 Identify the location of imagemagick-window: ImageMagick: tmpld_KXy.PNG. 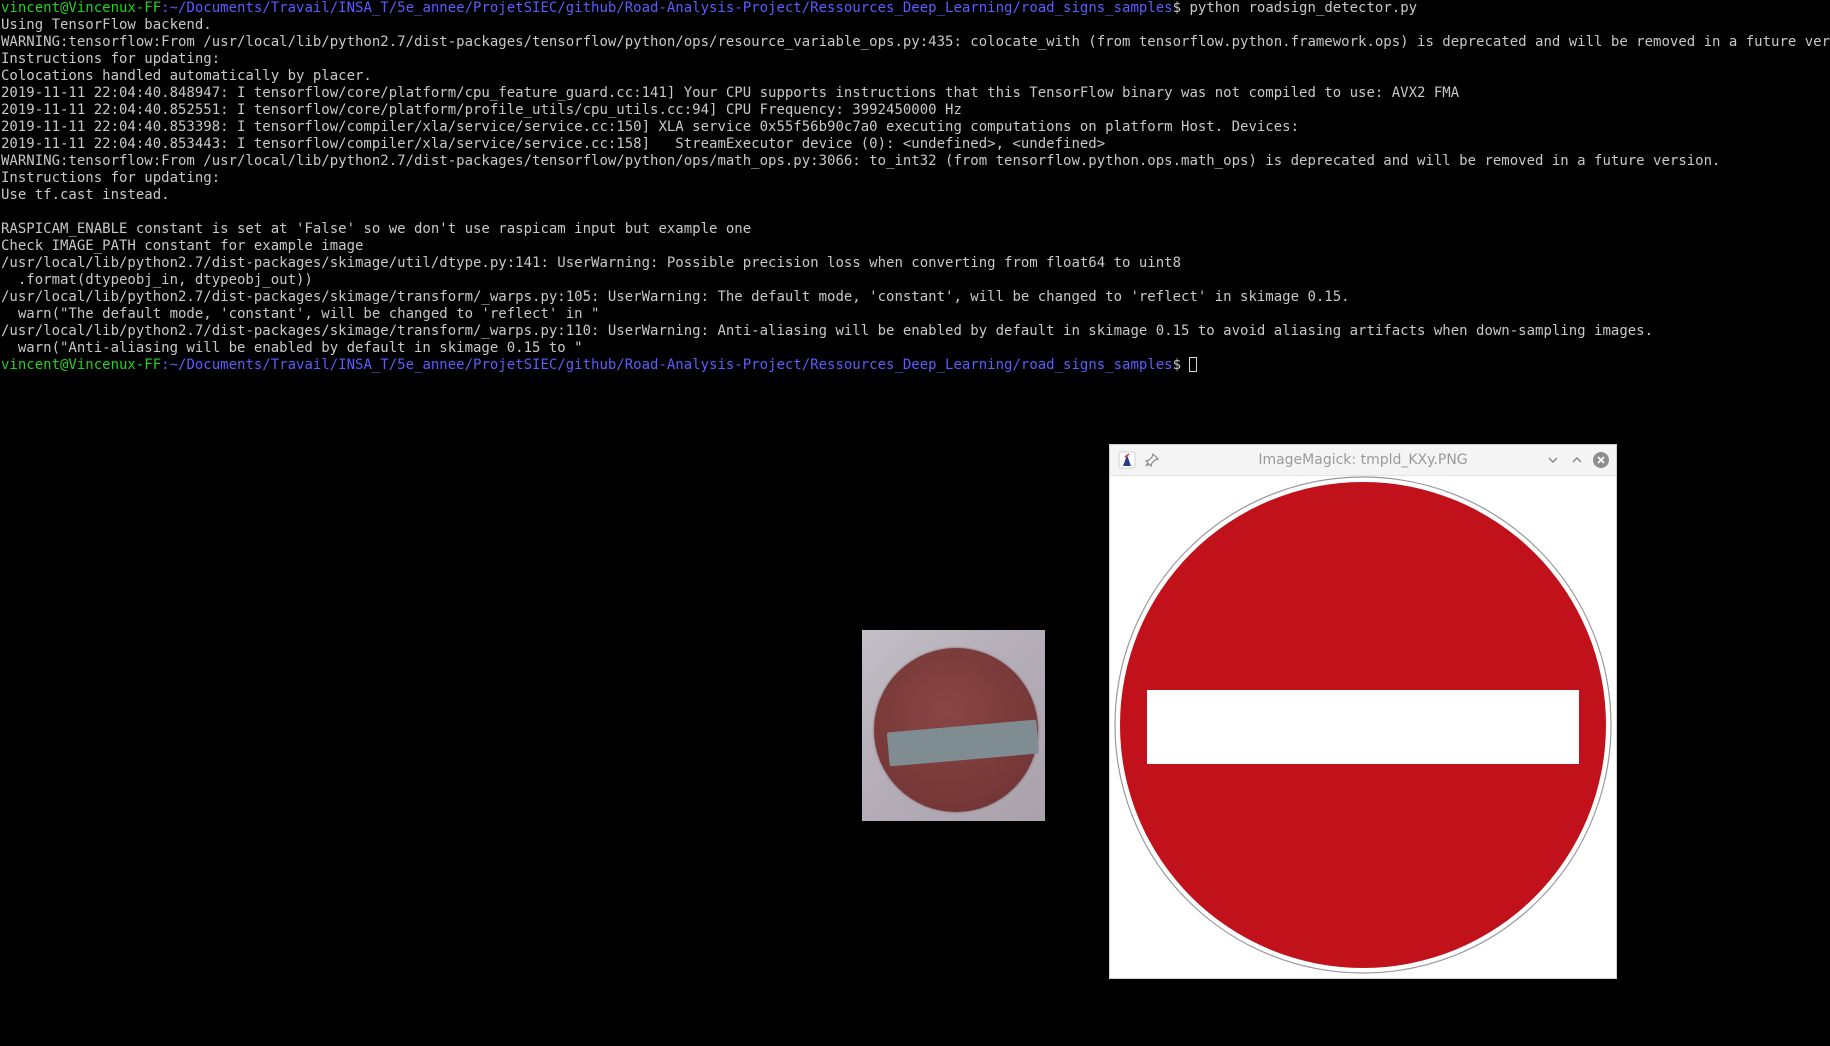
(1363, 711).